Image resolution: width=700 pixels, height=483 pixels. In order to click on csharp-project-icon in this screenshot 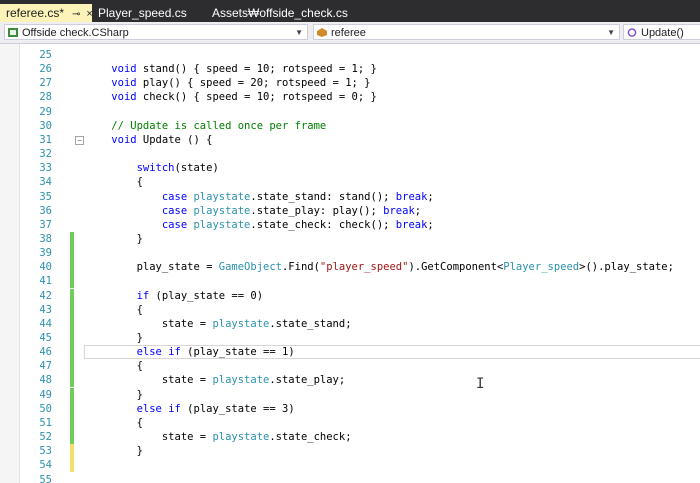, I will do `click(13, 32)`.